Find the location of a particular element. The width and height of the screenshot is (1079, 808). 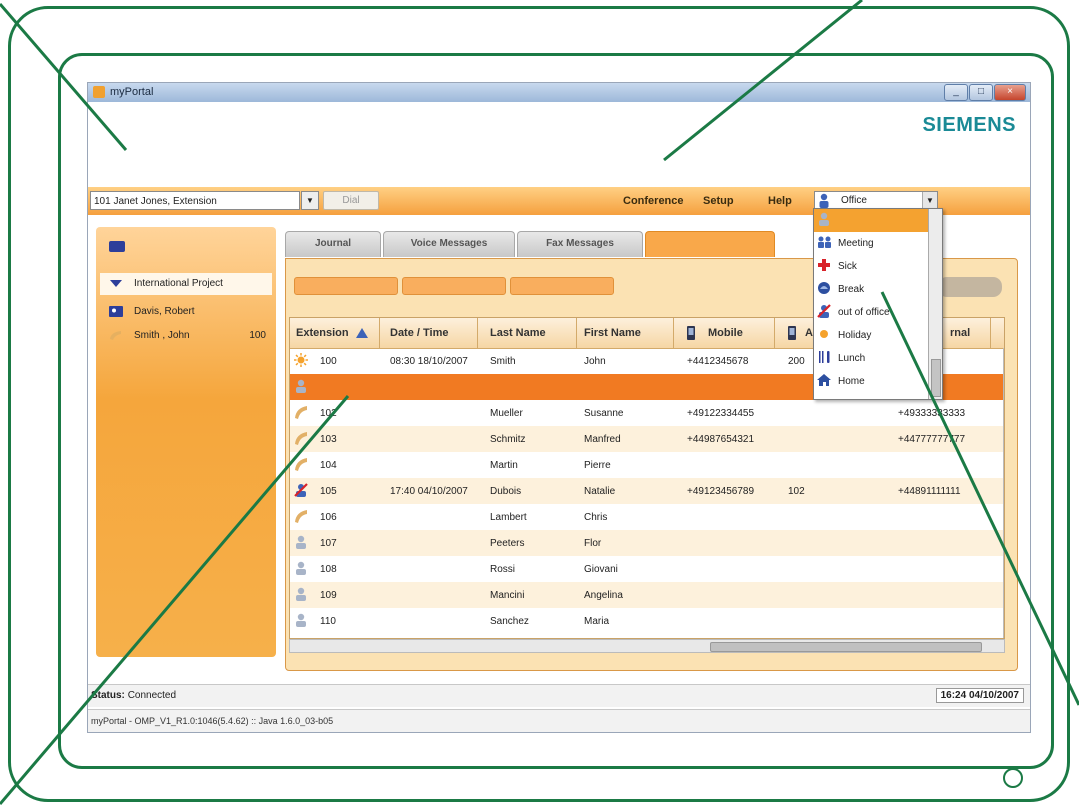

status-bar: Status: Connected 16:24 04/10/2007 is located at coordinates (559, 695).